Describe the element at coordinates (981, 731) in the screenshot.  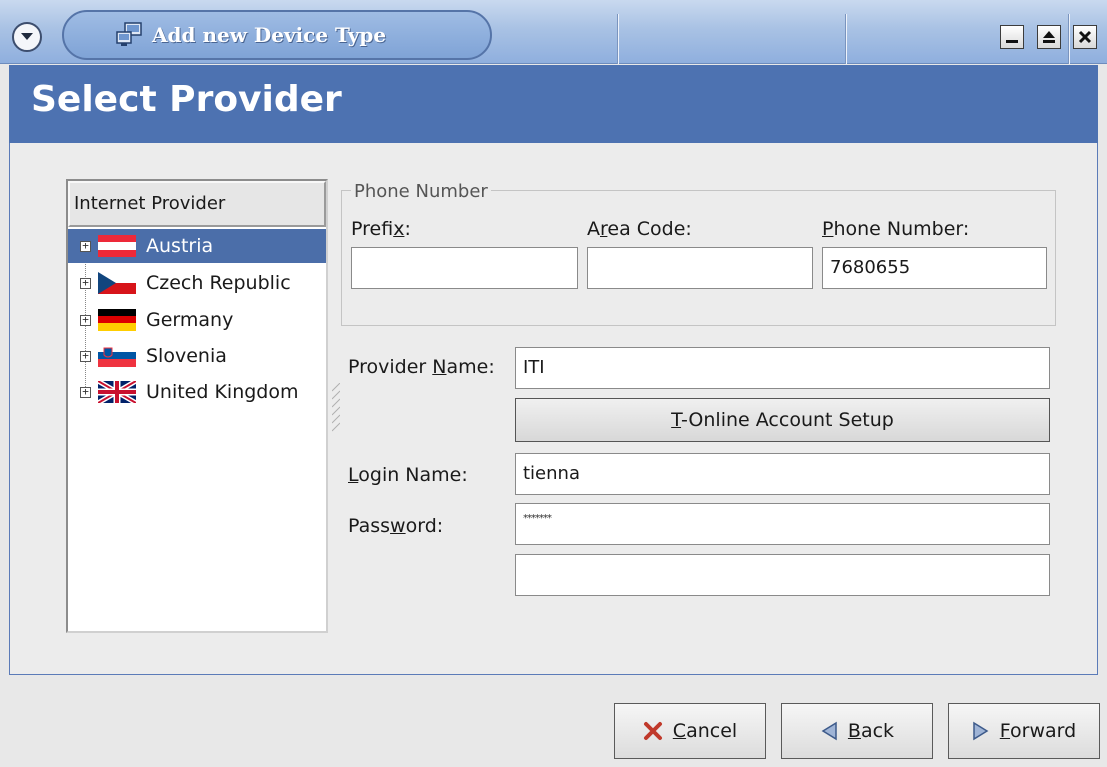
I see `arrow-right-icon` at that location.